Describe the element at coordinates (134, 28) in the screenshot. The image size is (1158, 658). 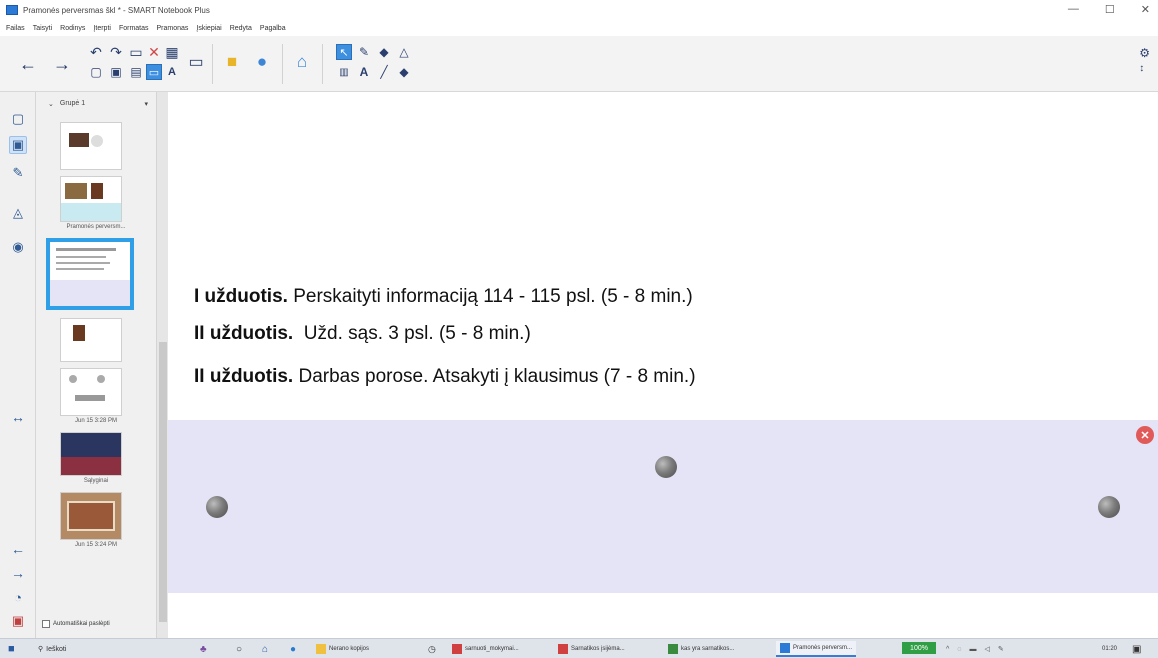
I see `menu-format: Formatas` at that location.